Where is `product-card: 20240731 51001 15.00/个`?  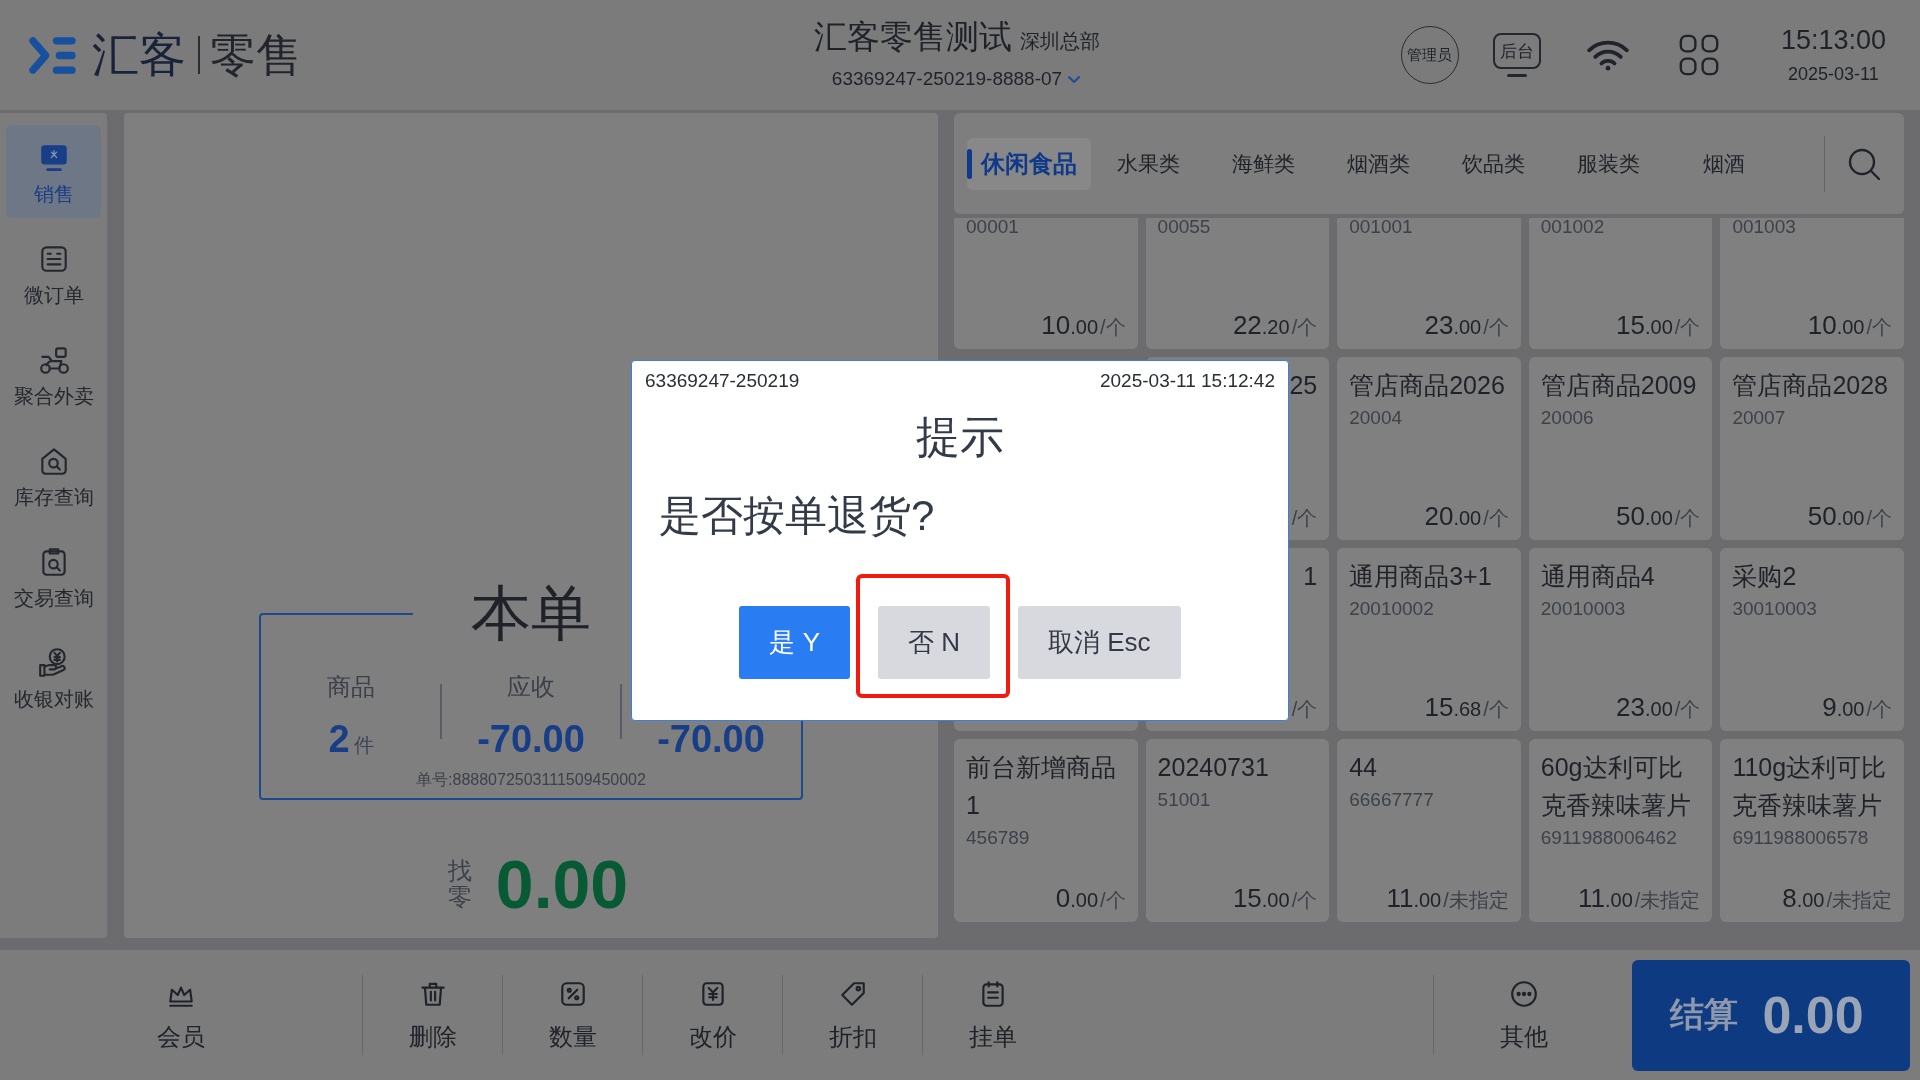 product-card: 20240731 51001 15.00/个 is located at coordinates (1237, 830).